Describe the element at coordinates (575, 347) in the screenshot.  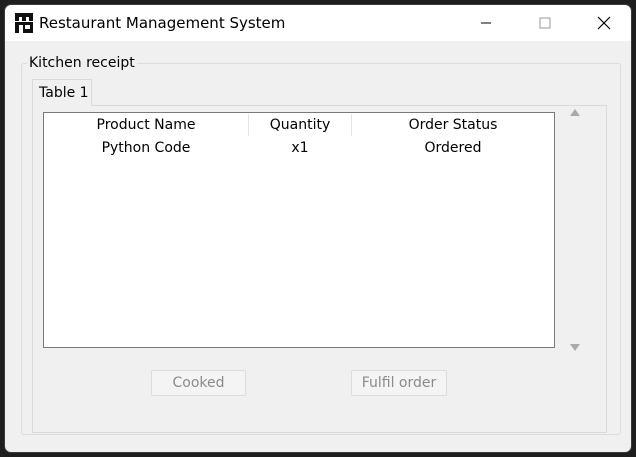
I see `scroll-down-icon` at that location.